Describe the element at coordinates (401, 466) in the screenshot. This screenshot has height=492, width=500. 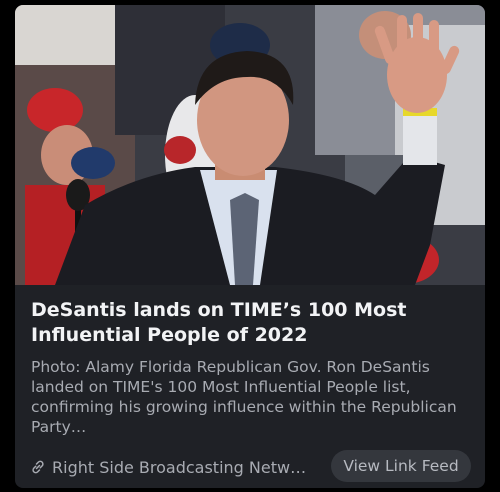
I see `view-link-feed-button: View Link Feed` at that location.